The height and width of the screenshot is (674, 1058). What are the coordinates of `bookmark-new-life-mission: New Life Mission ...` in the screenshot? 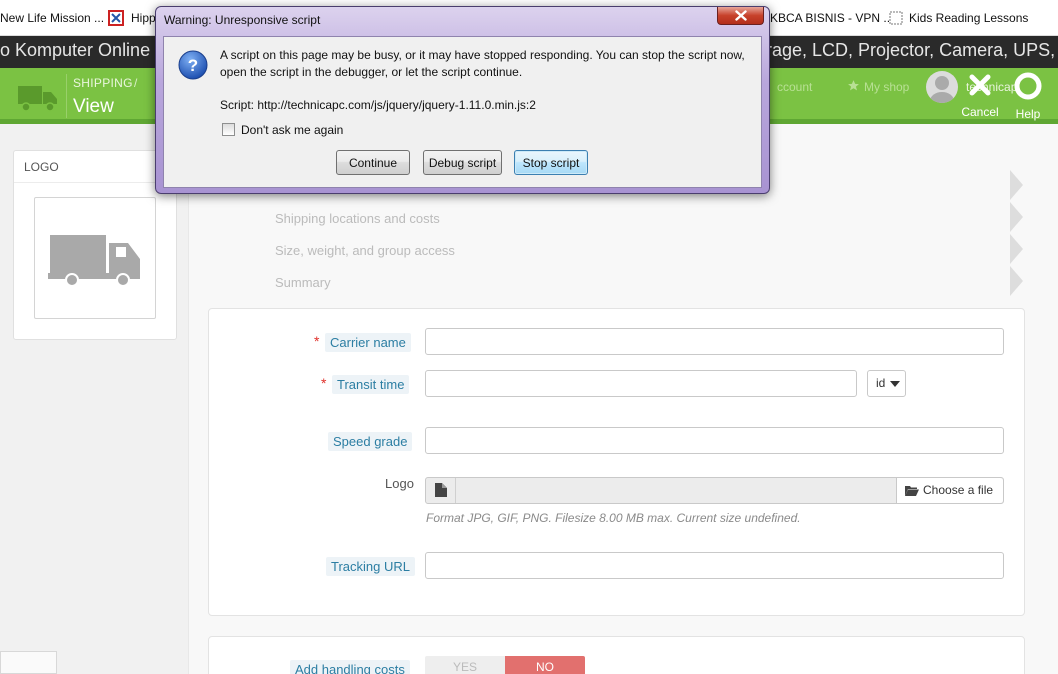 It's located at (52, 18).